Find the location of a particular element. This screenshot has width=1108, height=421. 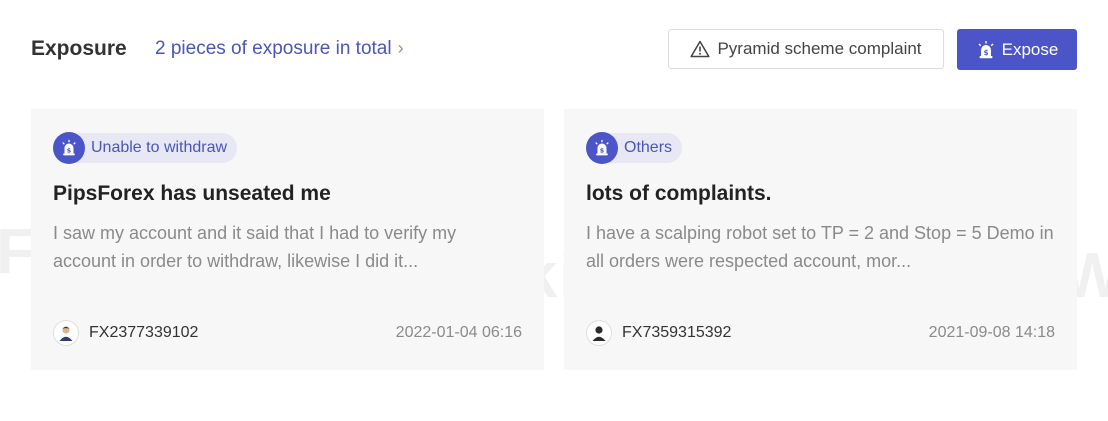

category-tag: $ Unable to withdraw is located at coordinates (145, 148).